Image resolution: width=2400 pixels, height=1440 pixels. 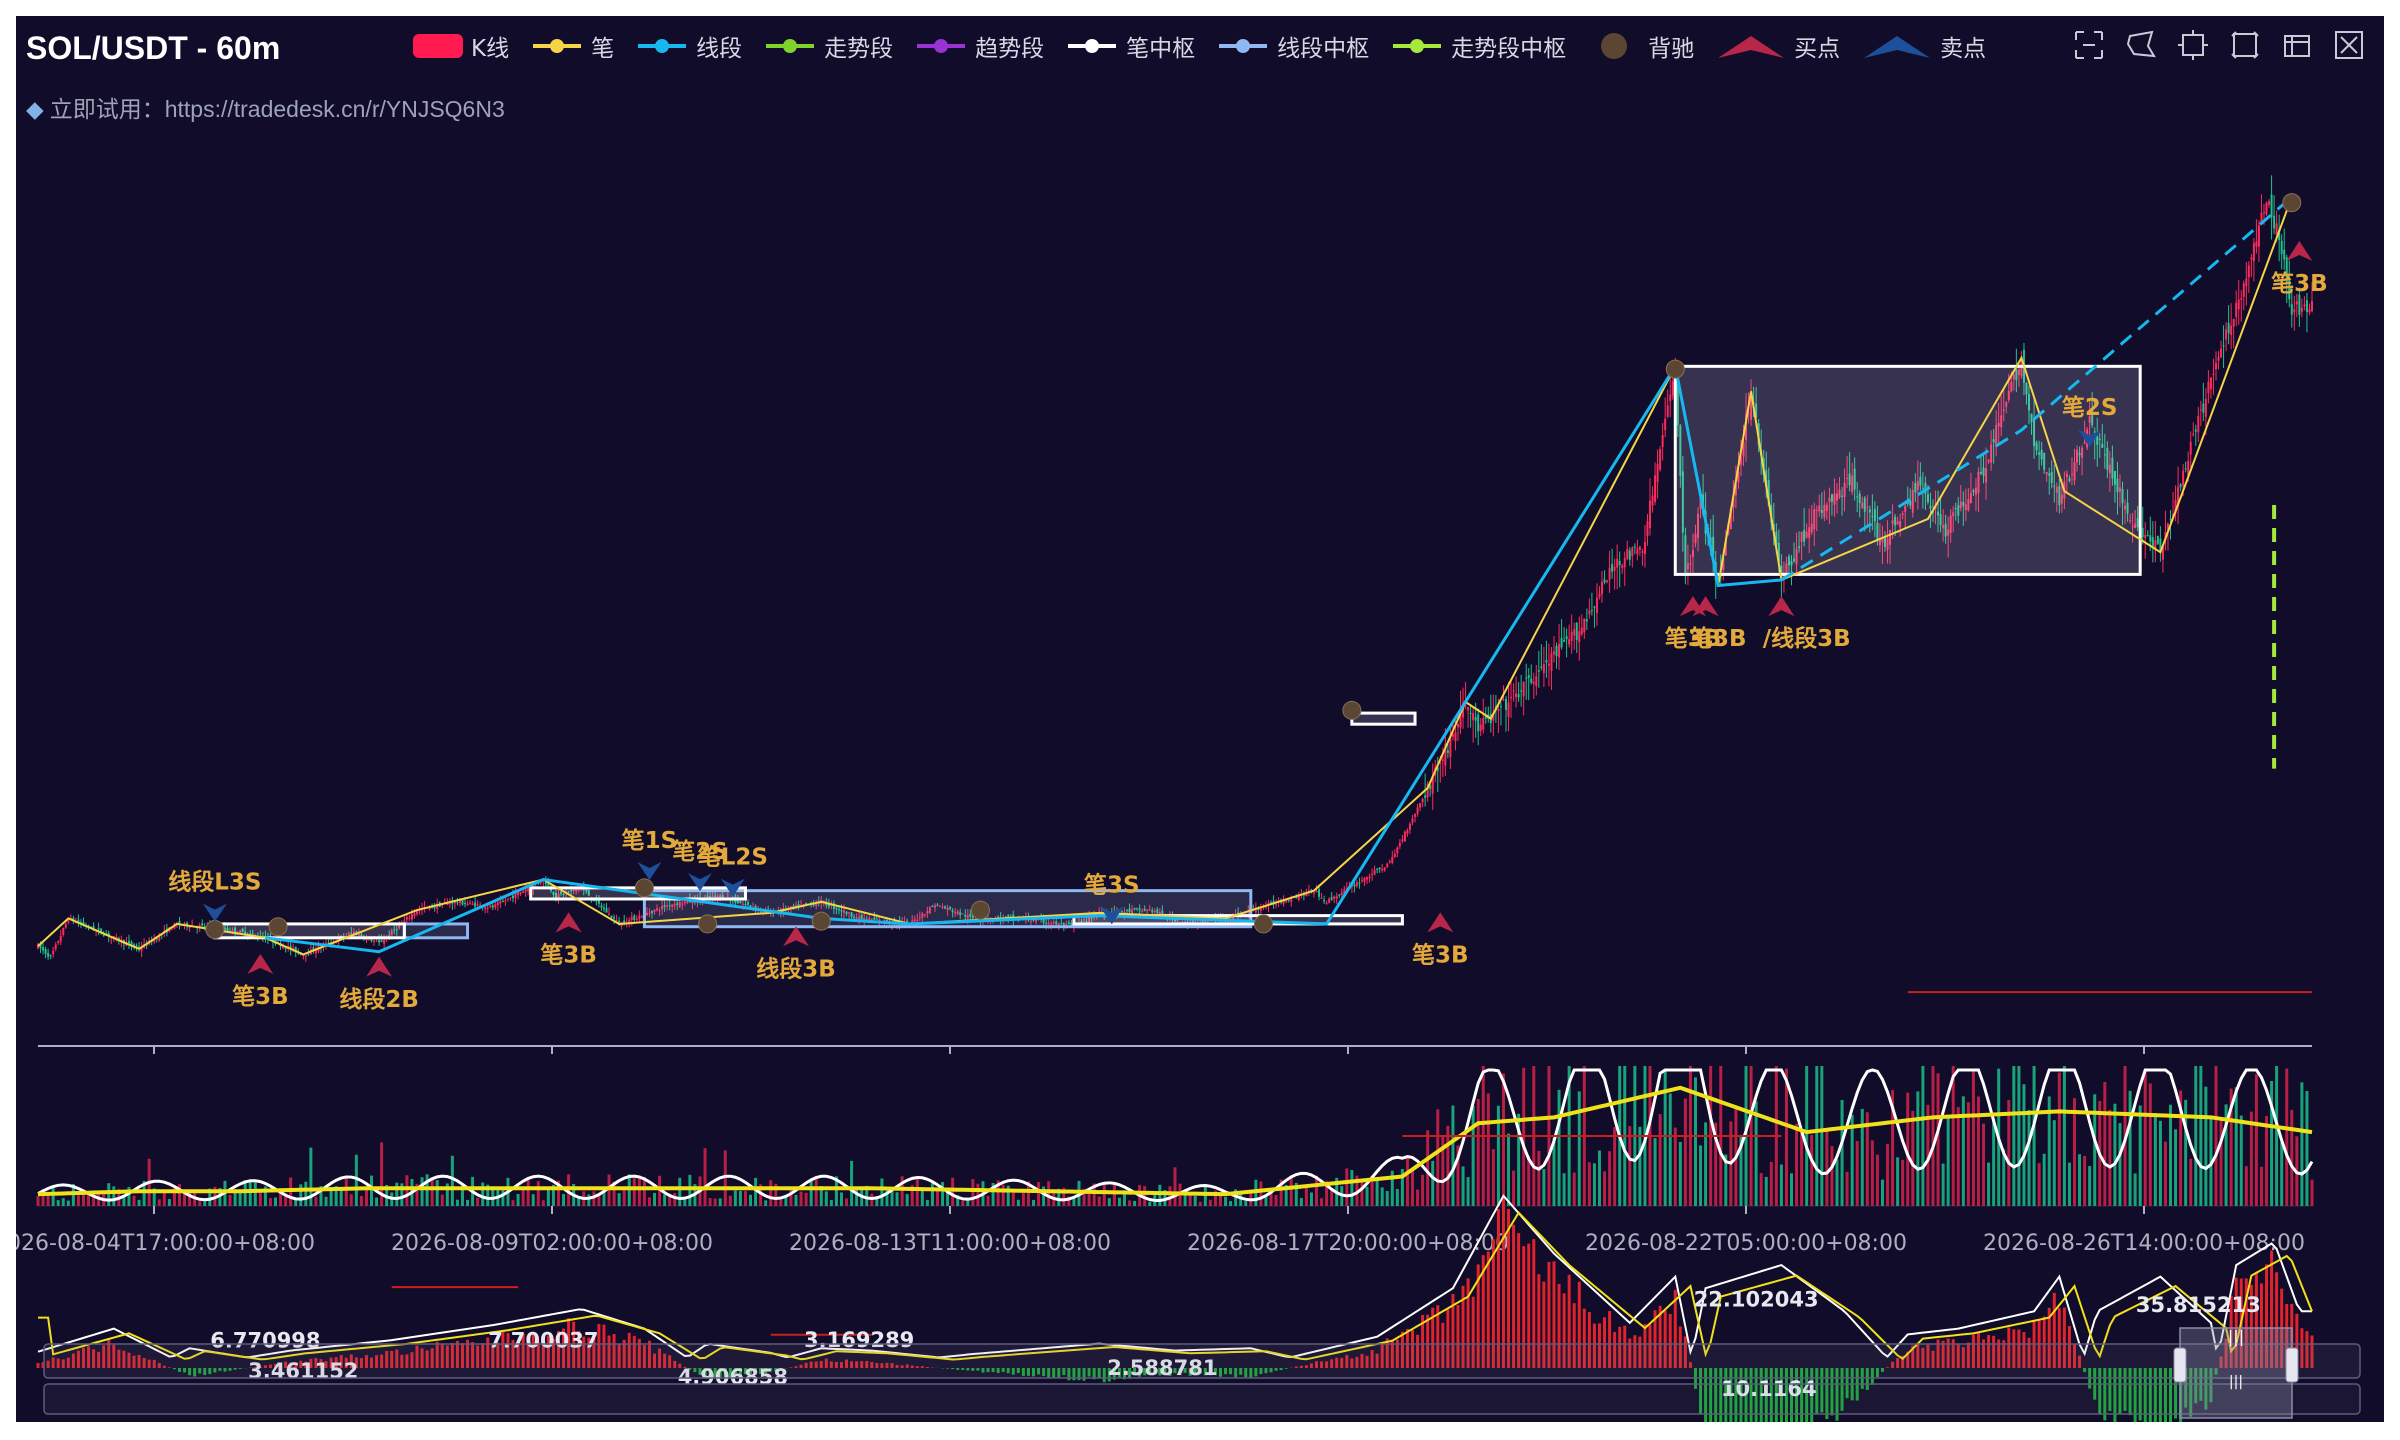 What do you see at coordinates (828, 46) in the screenshot?
I see `legend-item-3: 走势段` at bounding box center [828, 46].